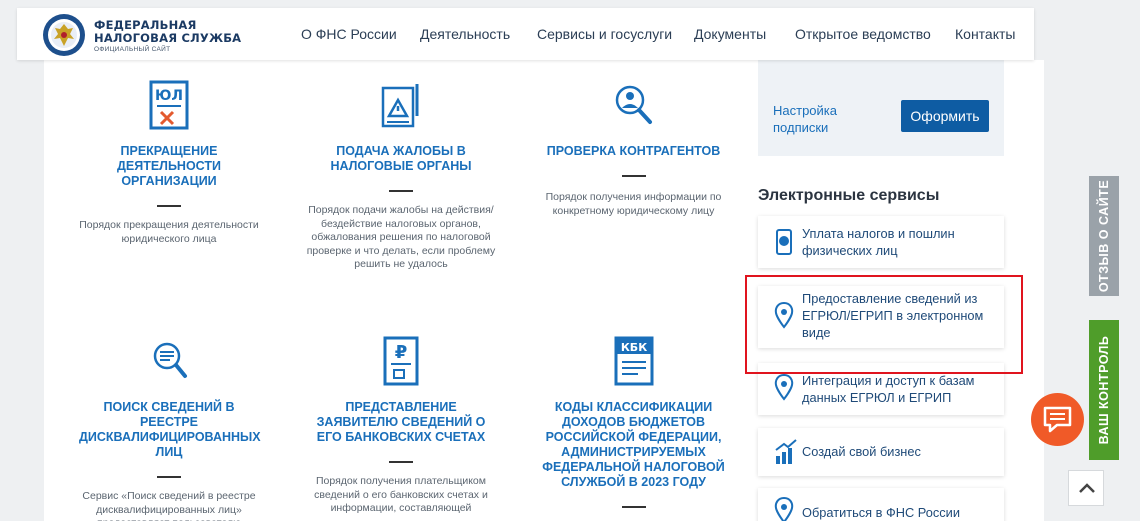 The width and height of the screenshot is (1140, 521). Describe the element at coordinates (633, 347) in the screenshot. I see `svg-text: КБК` at that location.